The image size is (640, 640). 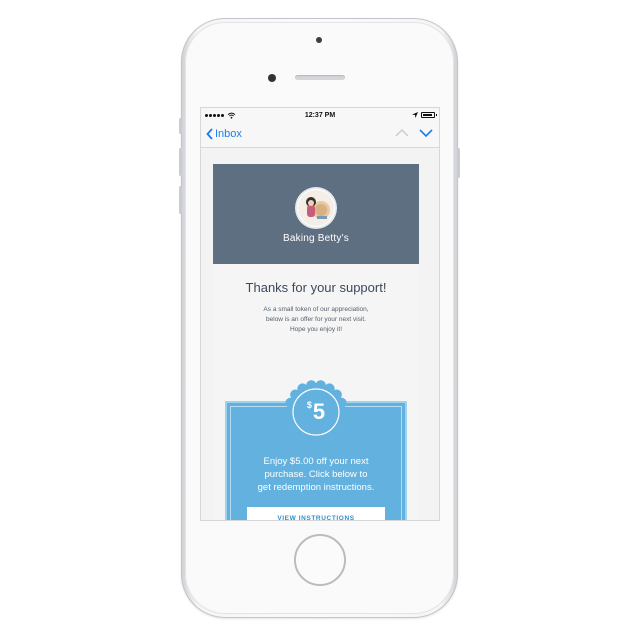 I want to click on coupon-value: $ 5, so click(x=316, y=412).